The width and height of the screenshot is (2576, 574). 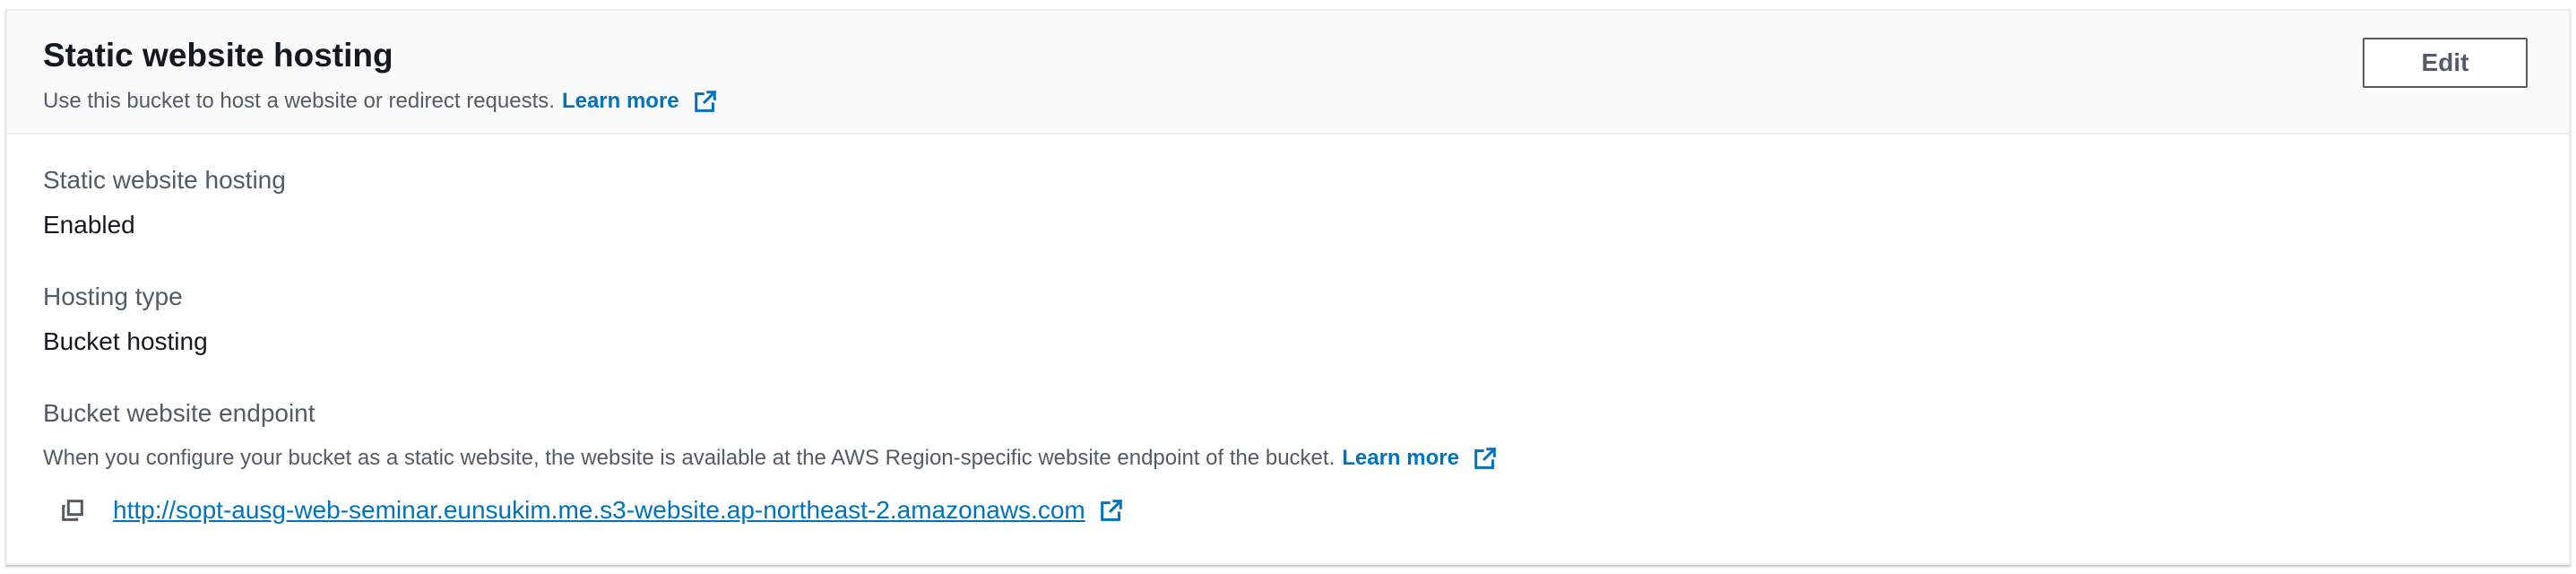 I want to click on copy-icon, so click(x=72, y=510).